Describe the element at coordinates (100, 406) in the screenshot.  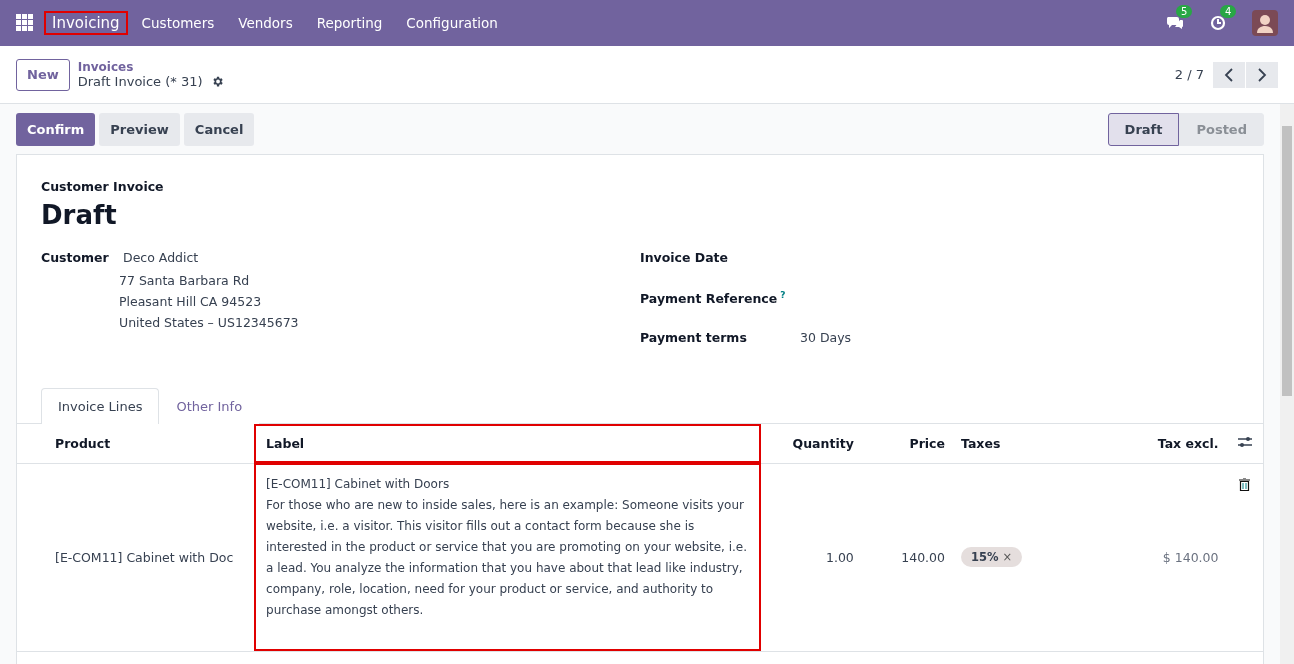
I see `tab: Invoice Lines` at that location.